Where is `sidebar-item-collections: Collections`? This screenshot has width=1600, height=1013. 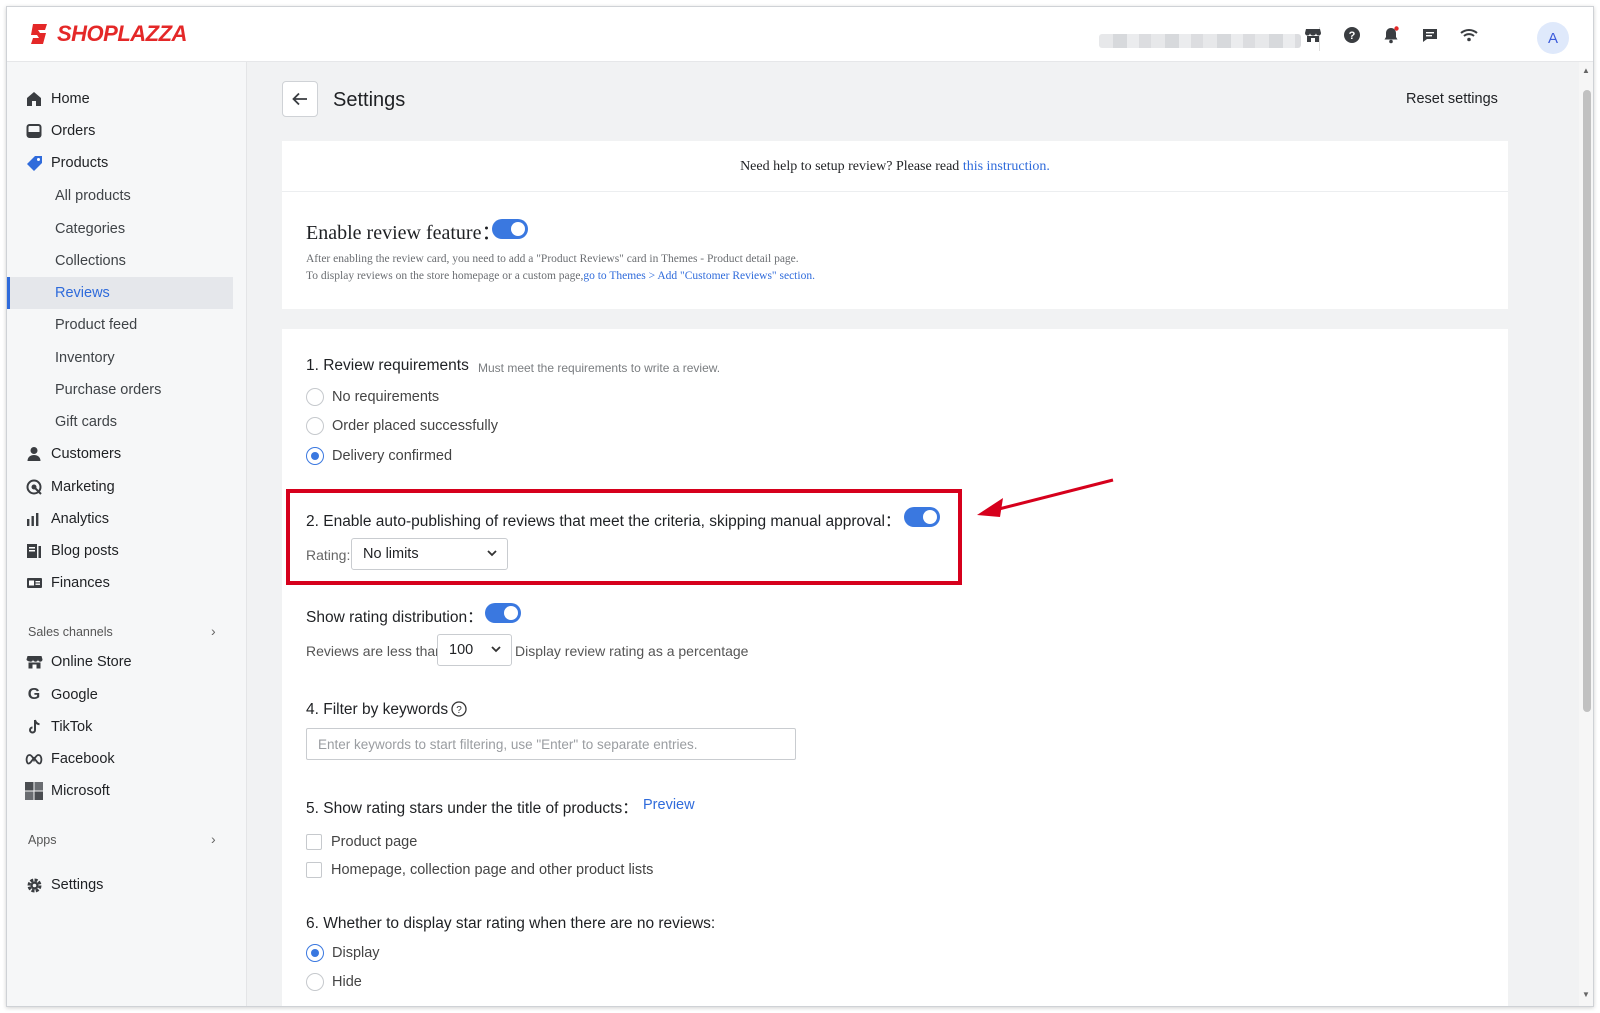
sidebar-item-collections: Collections is located at coordinates (120, 261).